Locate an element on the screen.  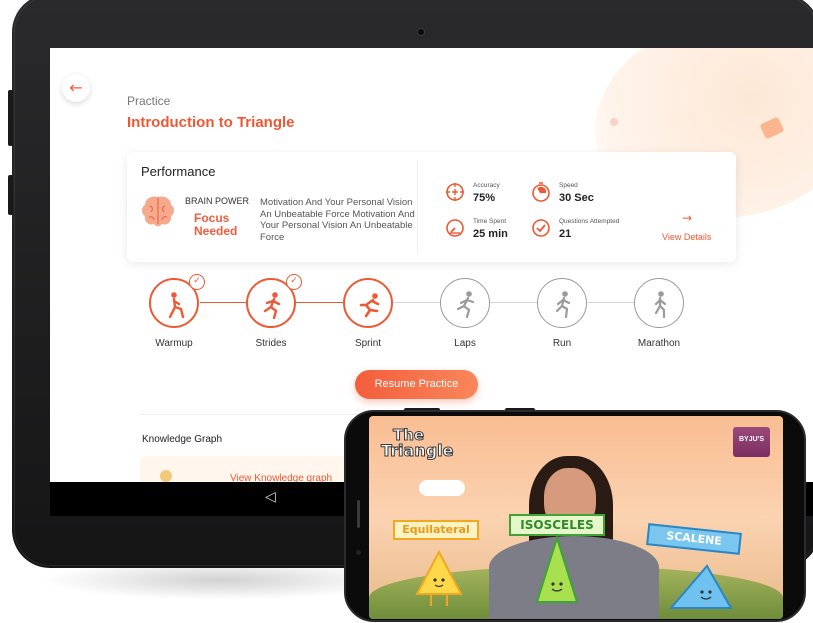
sprinter-icon is located at coordinates (369, 305).